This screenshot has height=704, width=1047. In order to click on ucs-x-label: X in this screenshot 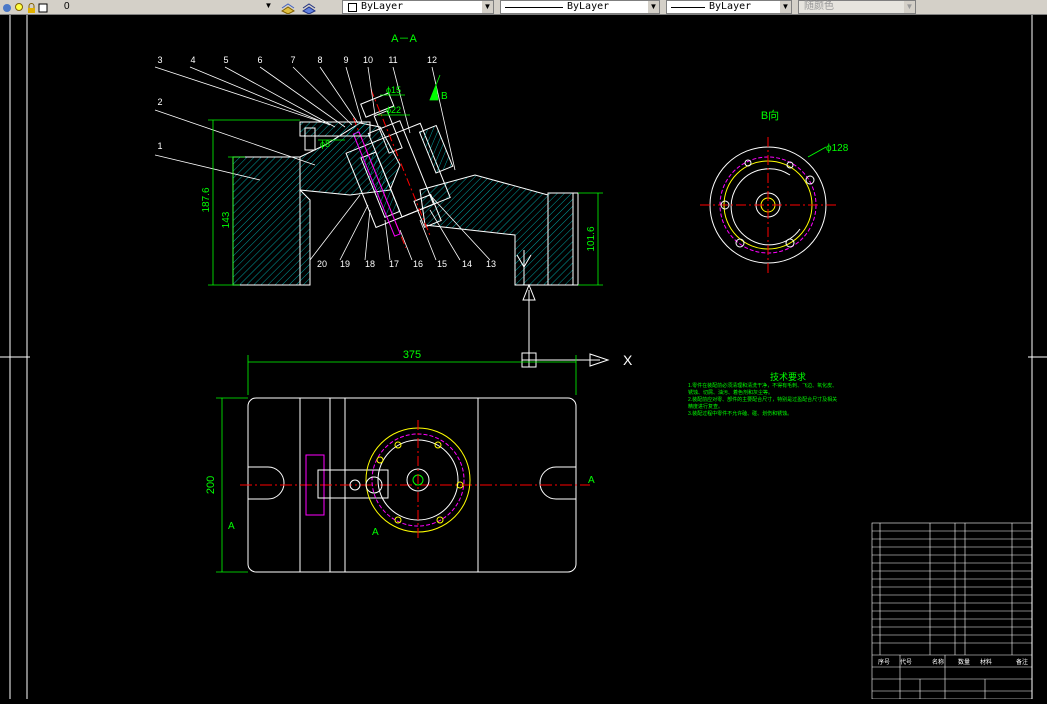, I will do `click(628, 360)`.